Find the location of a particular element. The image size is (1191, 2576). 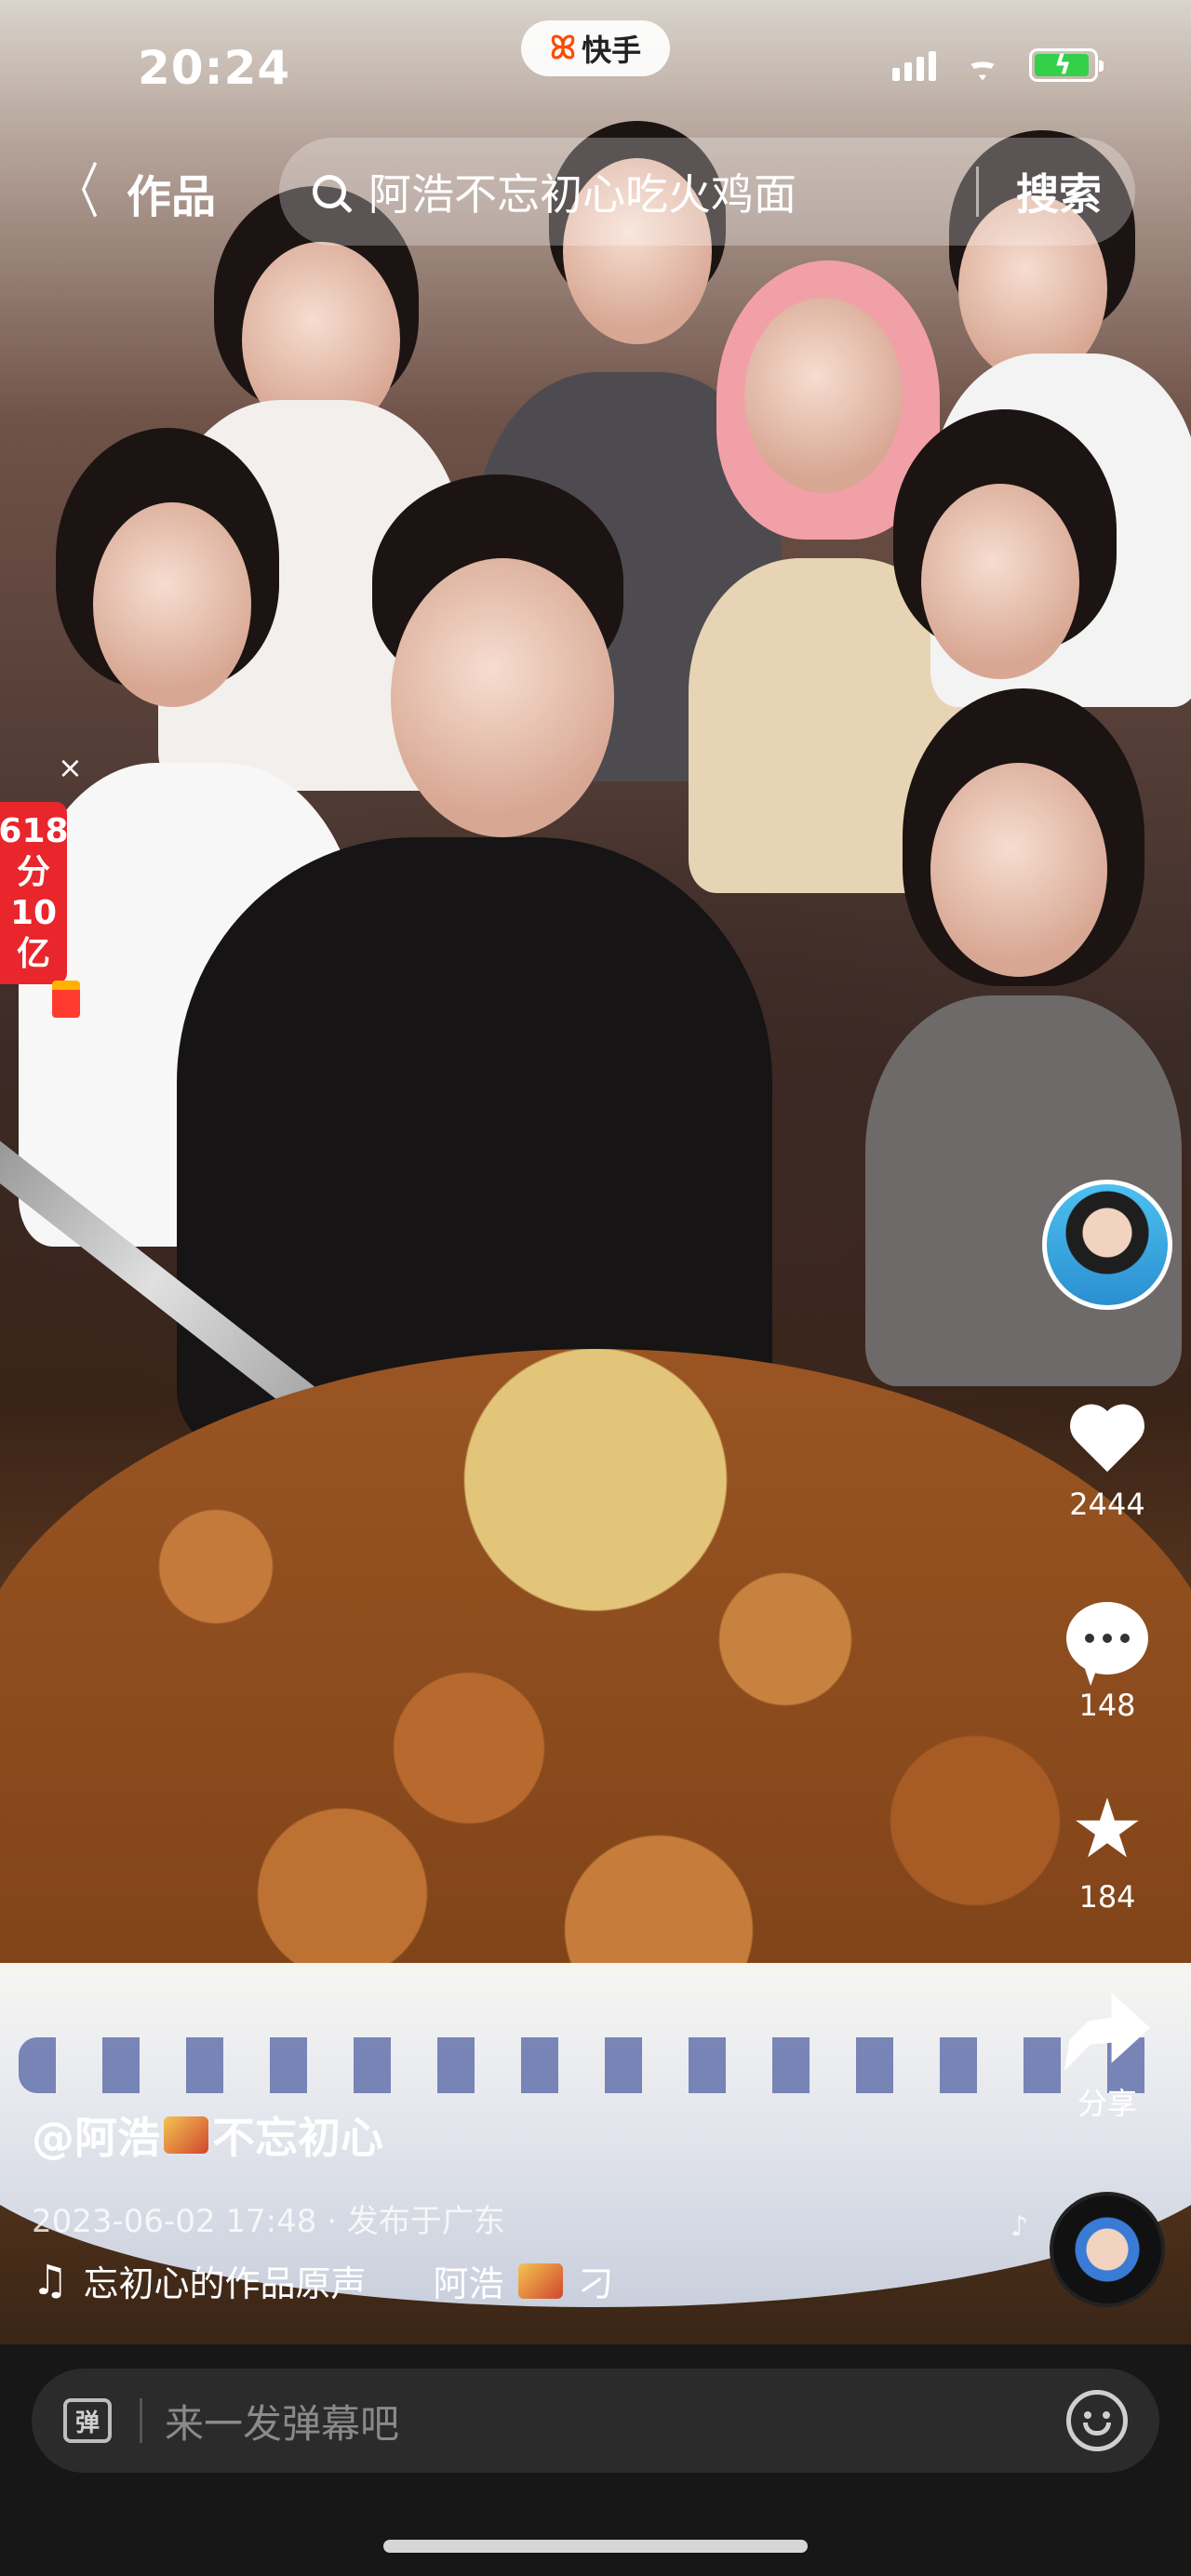

back-label: 作品 is located at coordinates (172, 197).